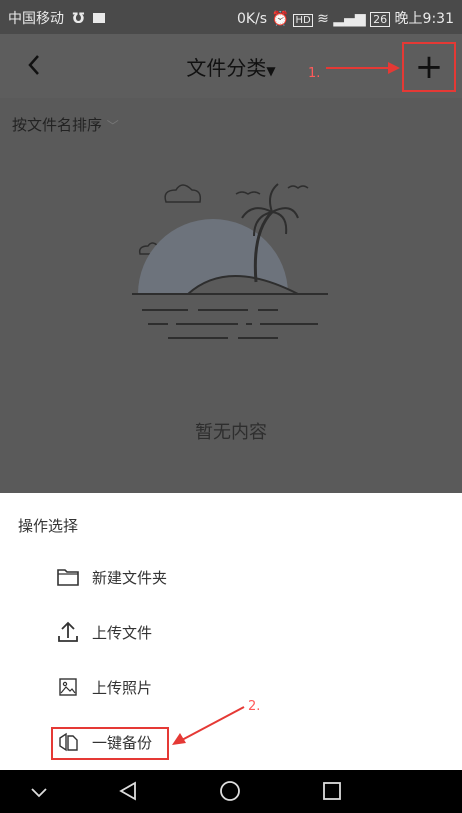 The image size is (462, 813). Describe the element at coordinates (231, 17) in the screenshot. I see `status-bar: 中国移动 Ʊ 0K/s ⏰ HD ≋ ▂▄▆ 26 晚上9:31` at that location.